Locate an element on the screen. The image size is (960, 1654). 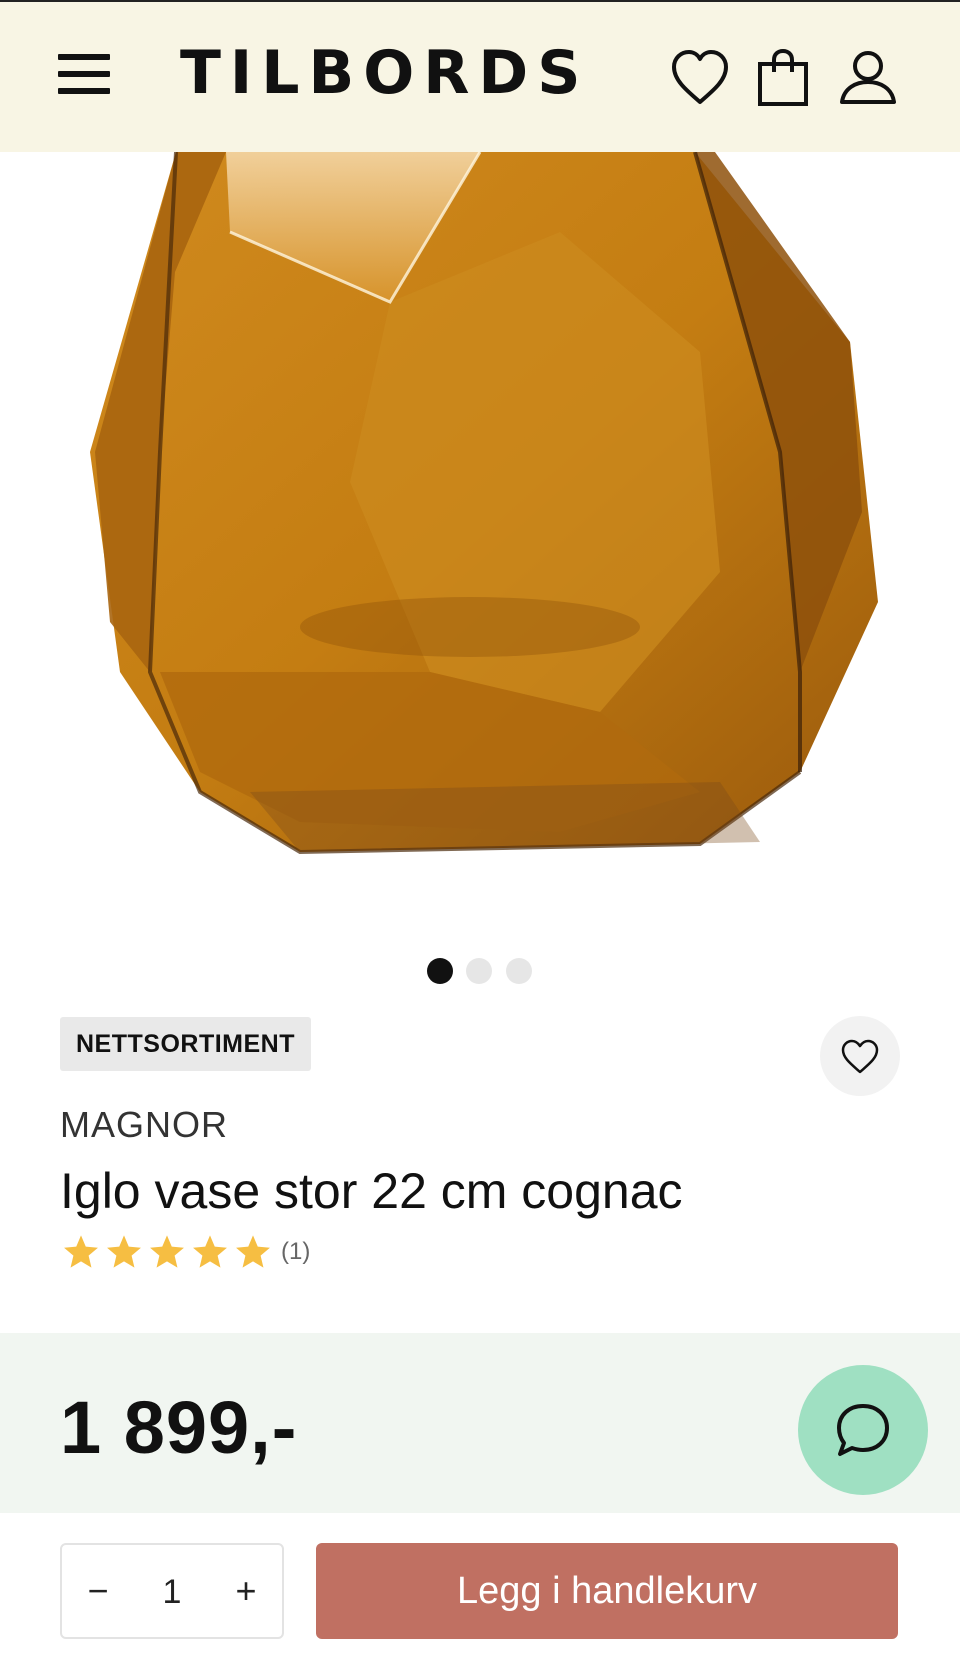
review-count: (1) is located at coordinates (296, 1251).